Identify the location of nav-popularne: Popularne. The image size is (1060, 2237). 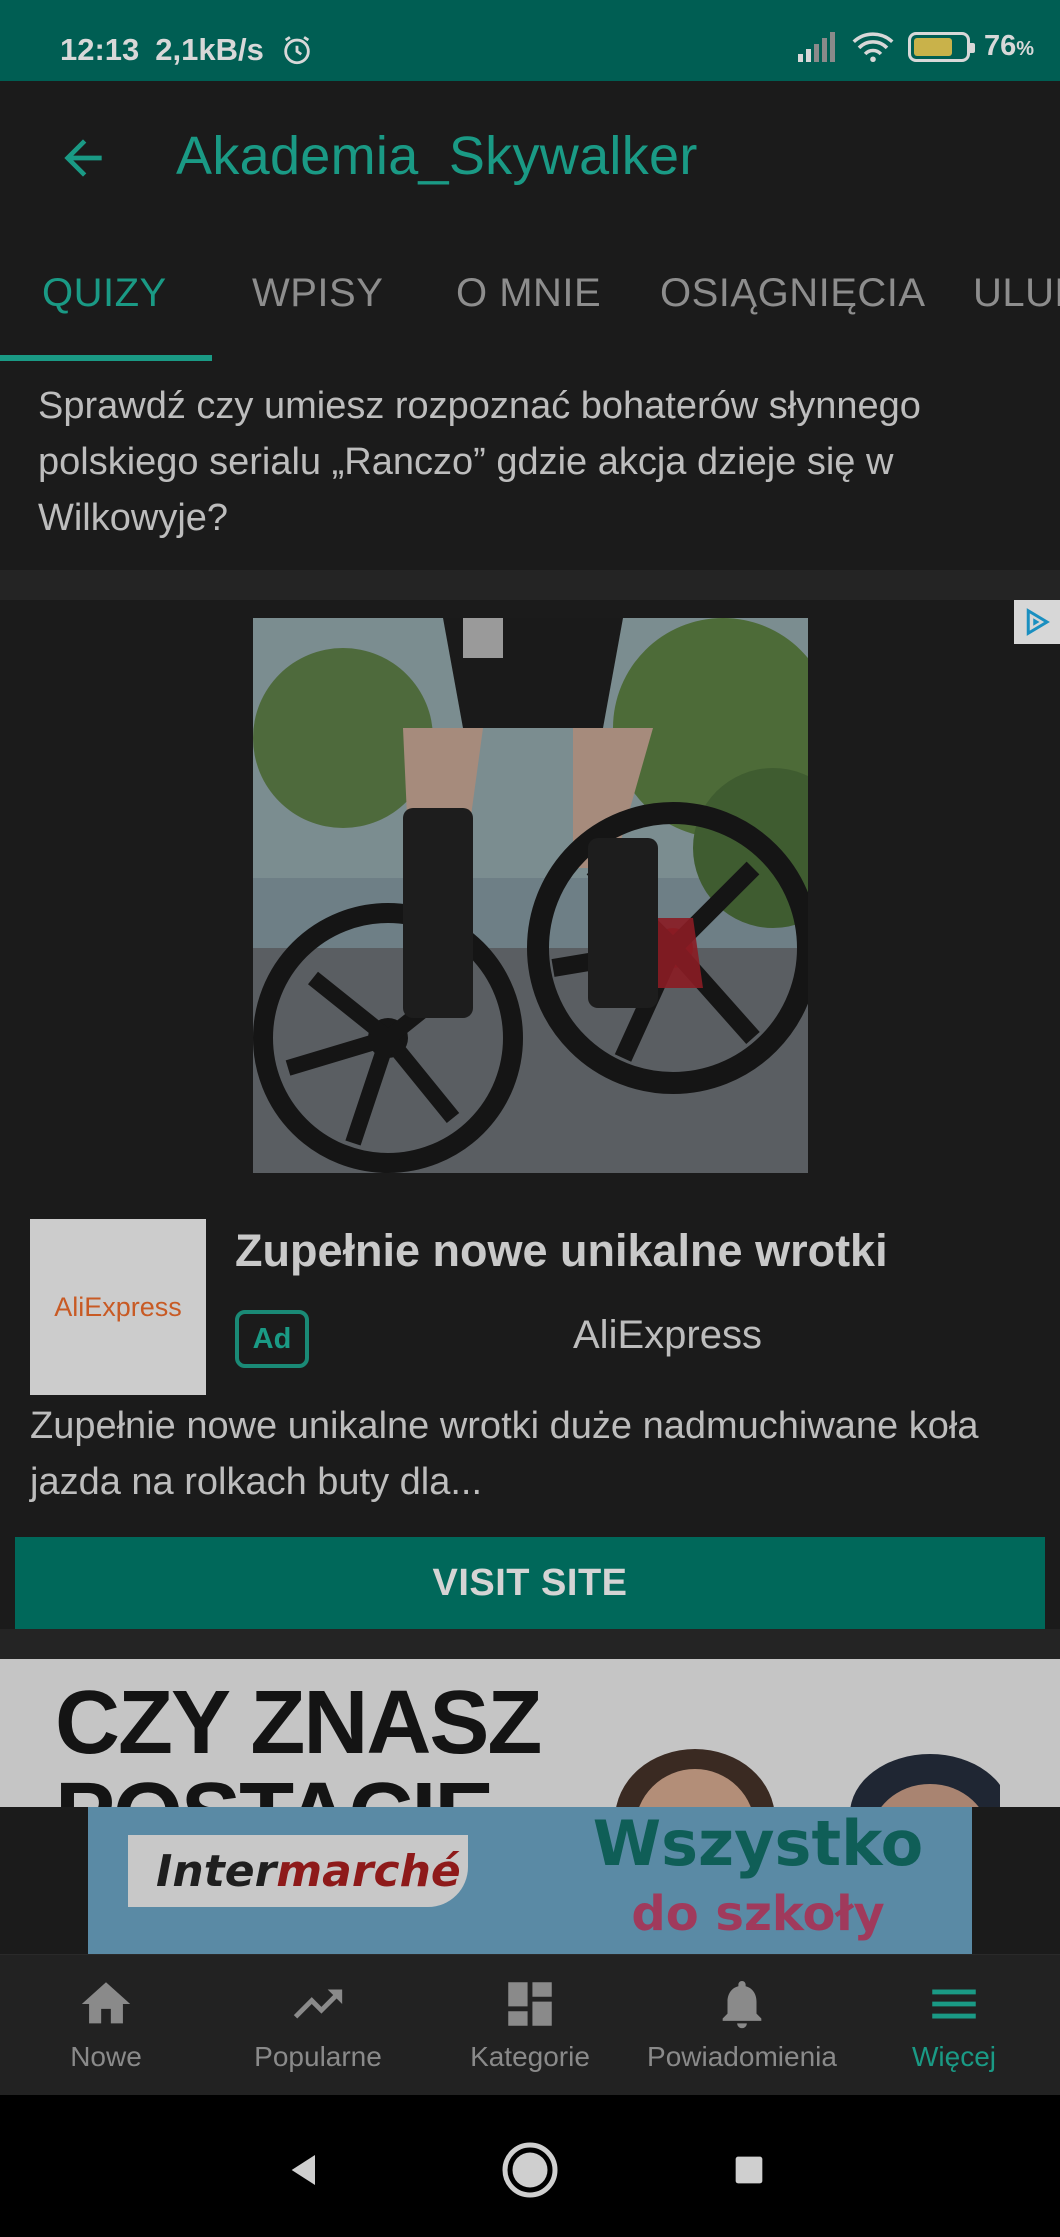
(318, 2025).